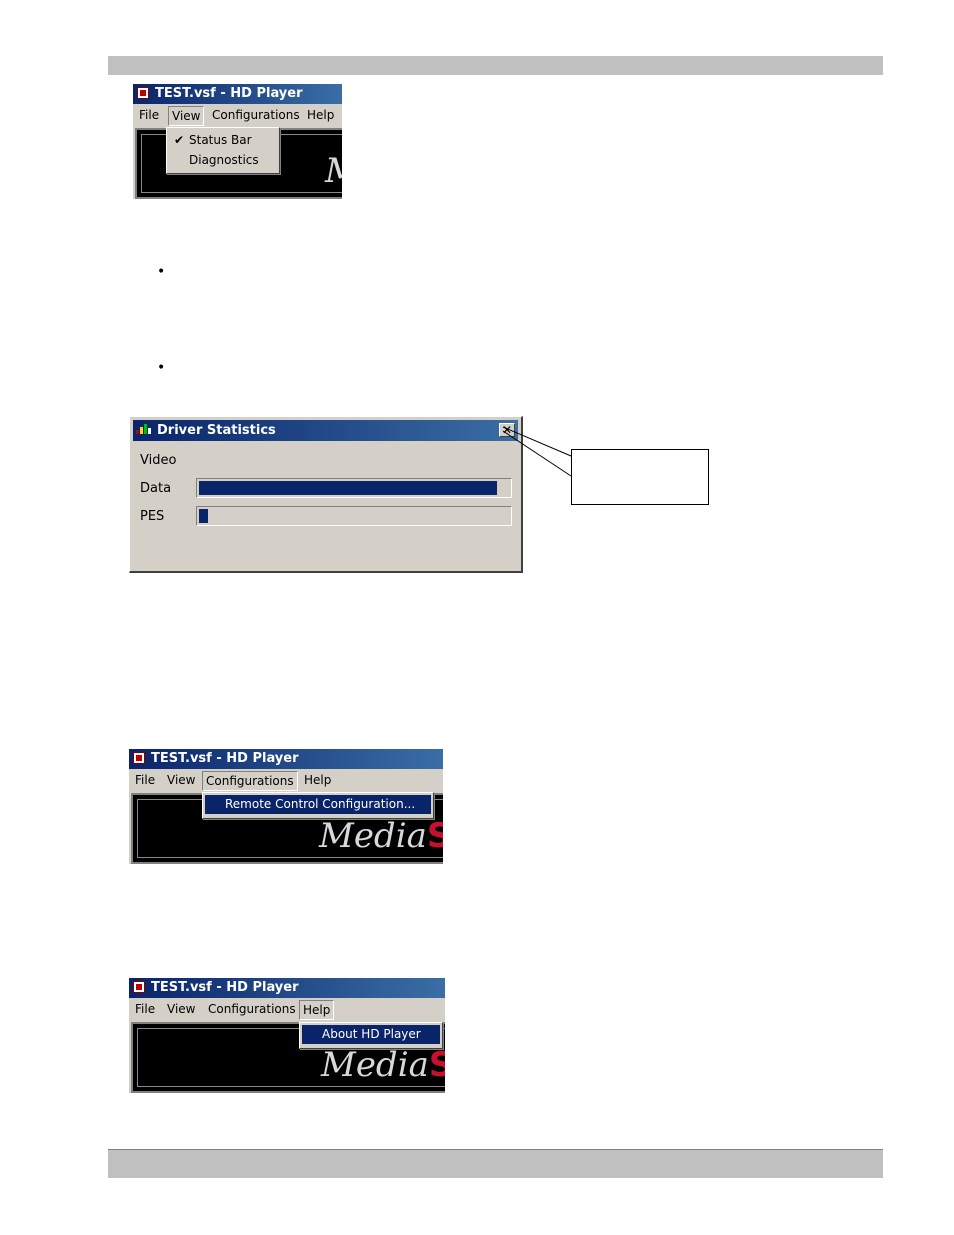  I want to click on logo-text: M, so click(333, 171).